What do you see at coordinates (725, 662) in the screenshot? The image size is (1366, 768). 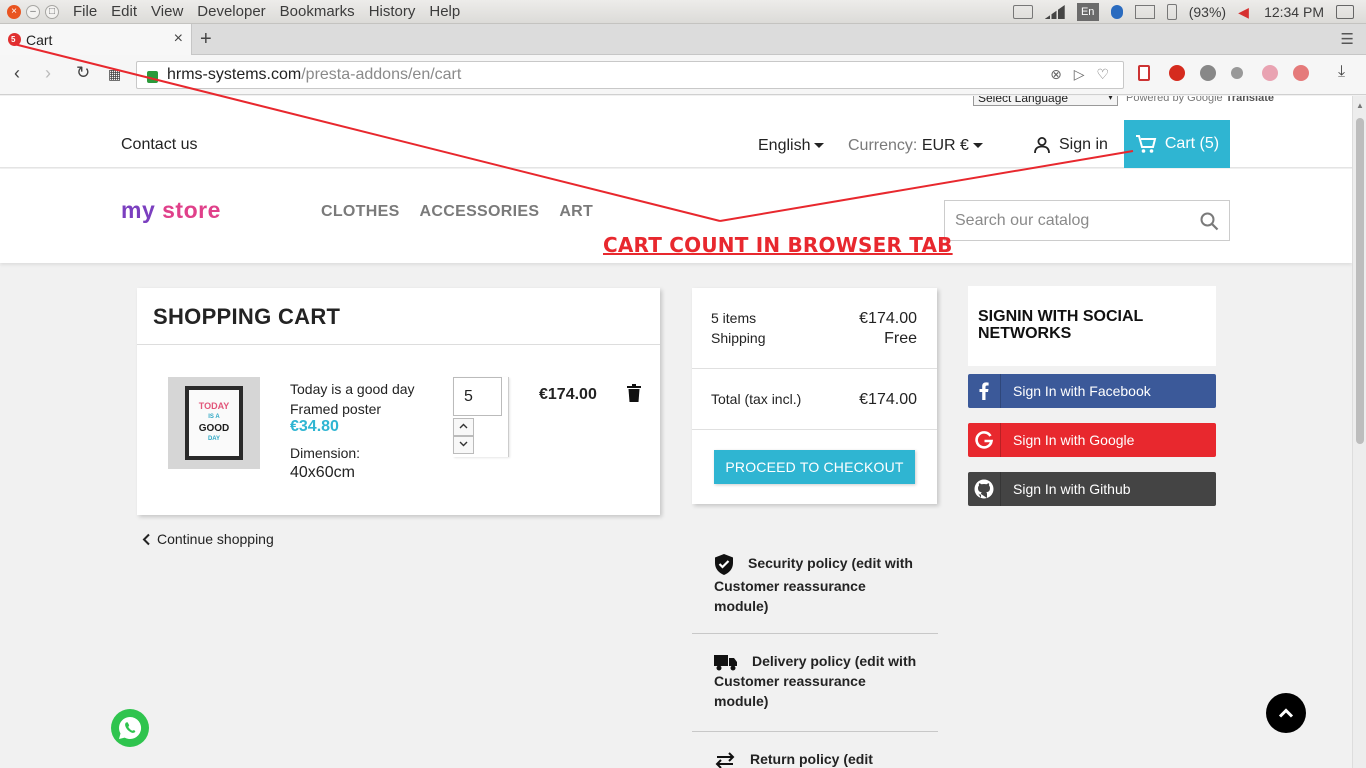 I see `truck-icon` at bounding box center [725, 662].